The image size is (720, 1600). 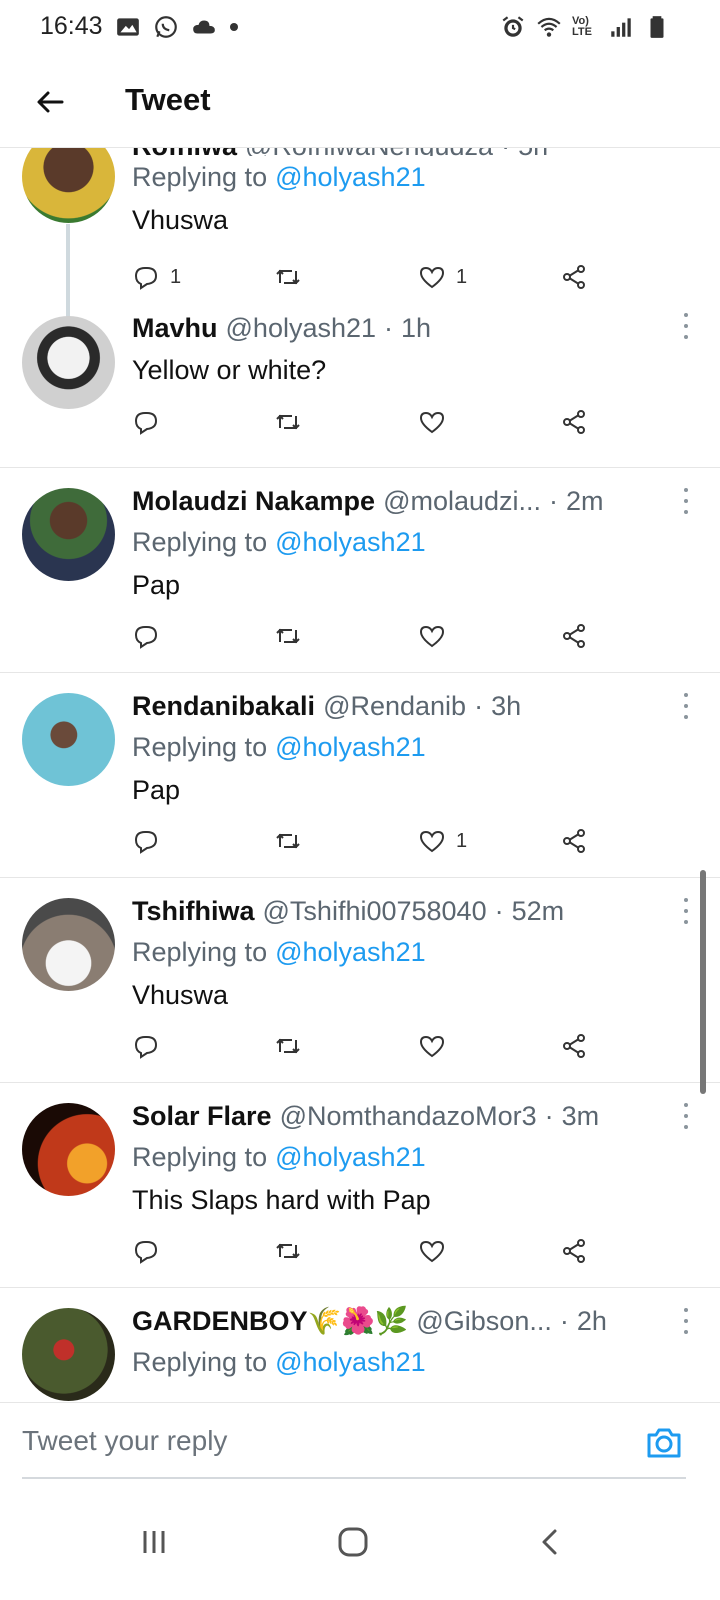 What do you see at coordinates (139, 26) in the screenshot?
I see `status-left: 16:43` at bounding box center [139, 26].